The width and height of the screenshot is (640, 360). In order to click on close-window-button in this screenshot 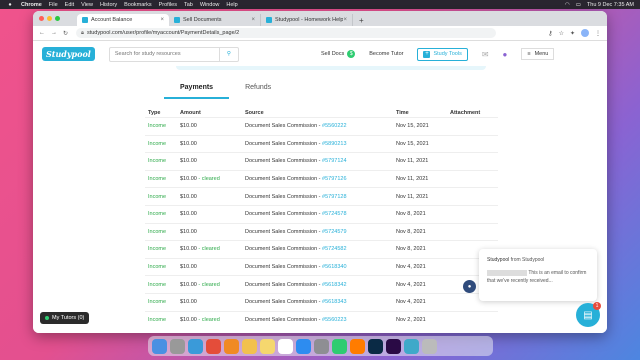, I will do `click(41, 18)`.